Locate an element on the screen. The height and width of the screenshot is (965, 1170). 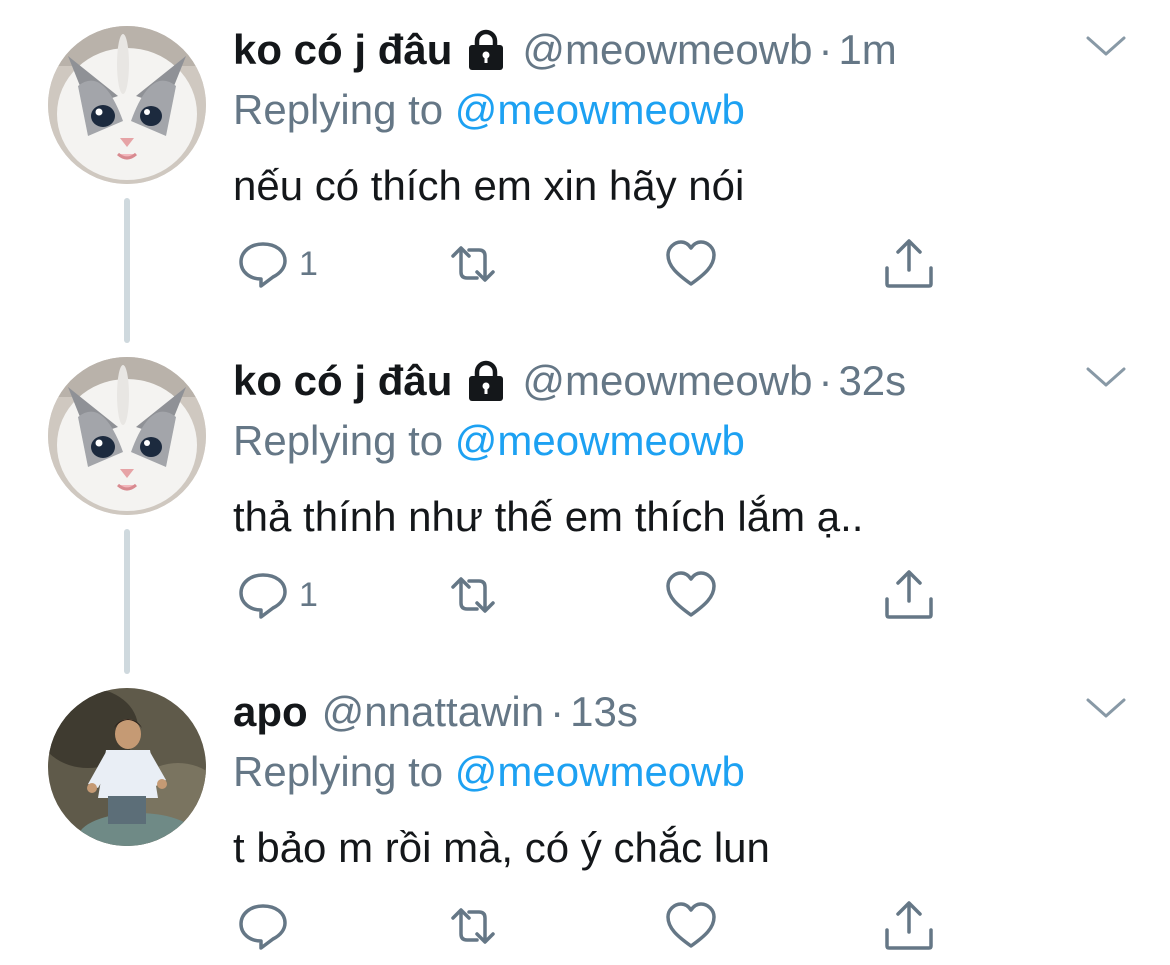
display-name: apo is located at coordinates (270, 712).